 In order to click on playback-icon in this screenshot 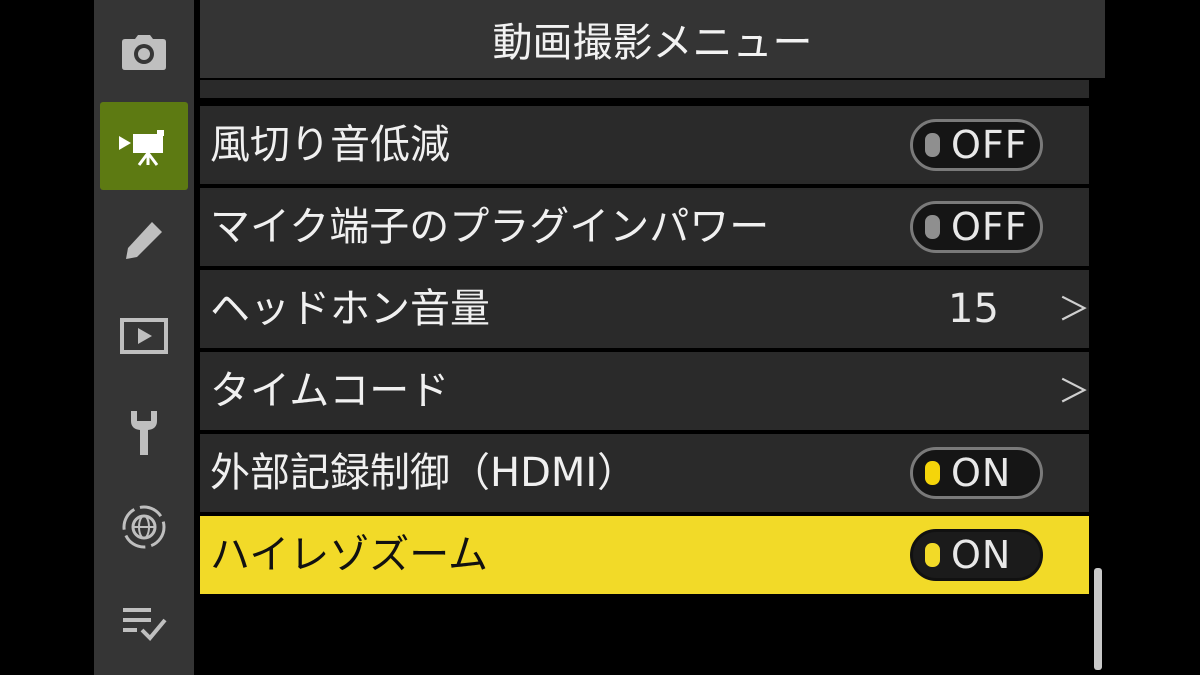, I will do `click(144, 336)`.